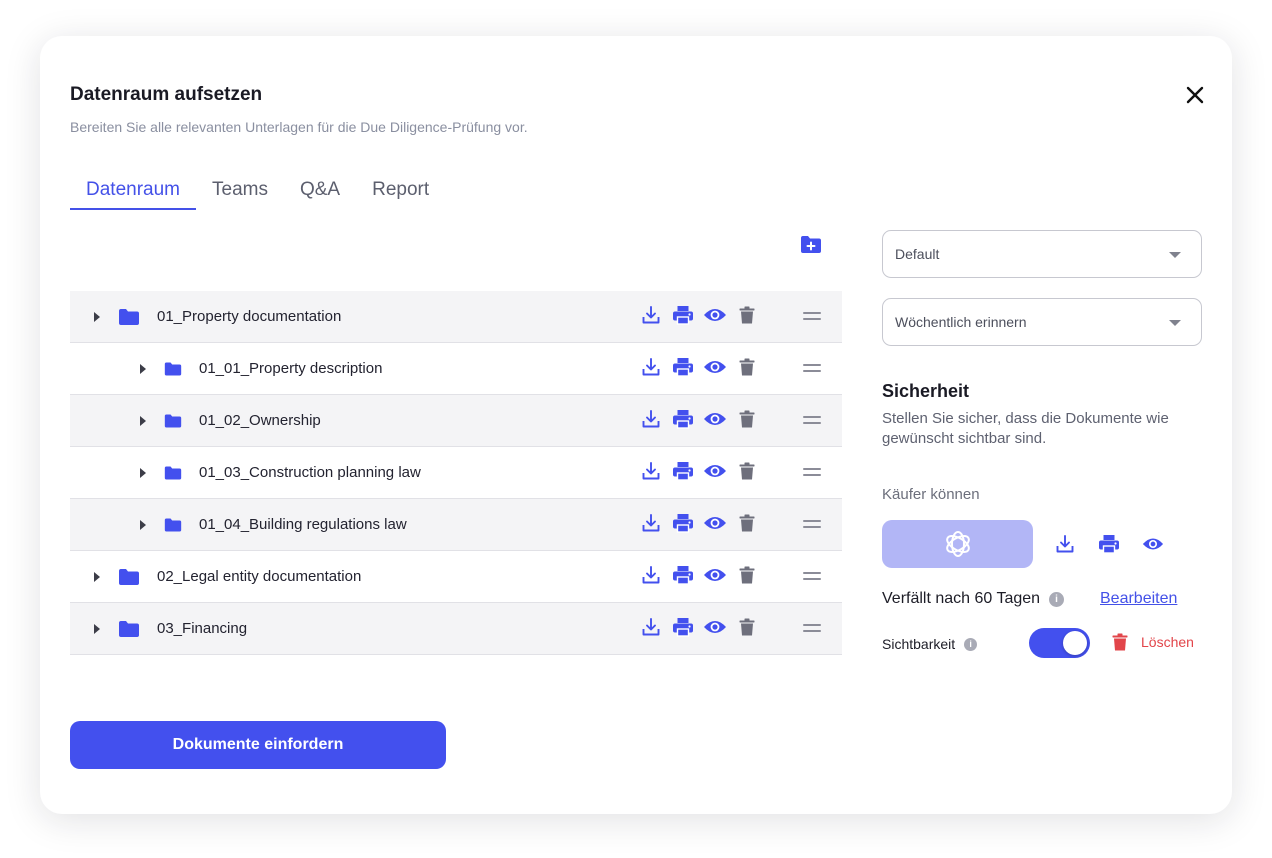 This screenshot has height=858, width=1272. What do you see at coordinates (400, 193) in the screenshot?
I see `tab-report: Report` at bounding box center [400, 193].